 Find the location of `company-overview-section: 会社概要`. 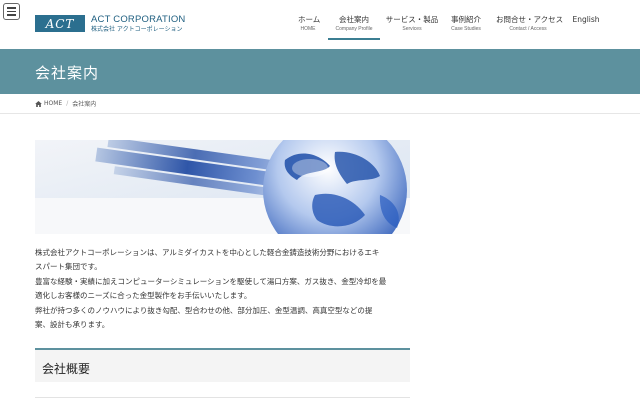

company-overview-section: 会社概要 is located at coordinates (222, 365).